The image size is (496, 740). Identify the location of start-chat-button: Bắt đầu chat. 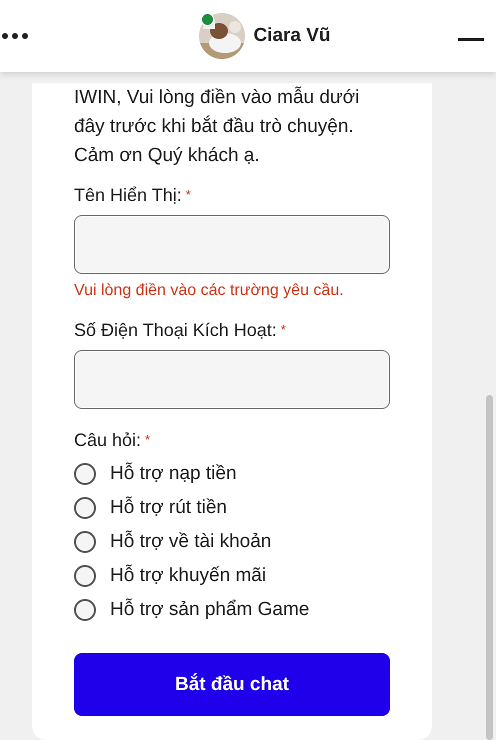
(232, 684).